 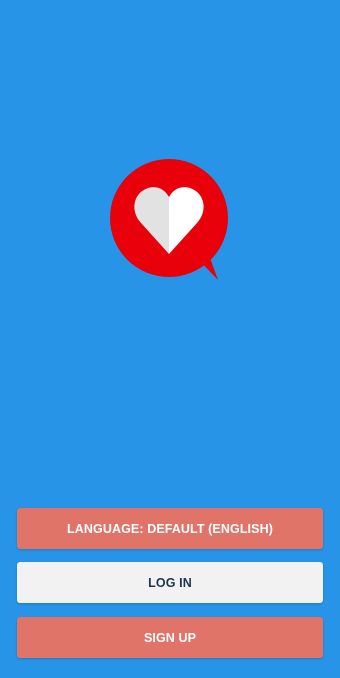 I want to click on signup-button: SIGN UP, so click(x=170, y=637).